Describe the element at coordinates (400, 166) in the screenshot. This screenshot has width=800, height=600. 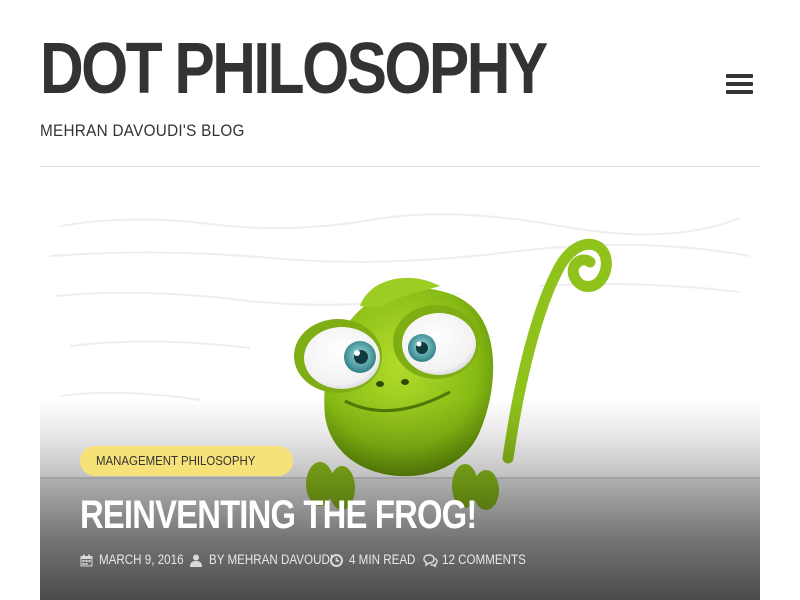
I see `header-divider` at that location.